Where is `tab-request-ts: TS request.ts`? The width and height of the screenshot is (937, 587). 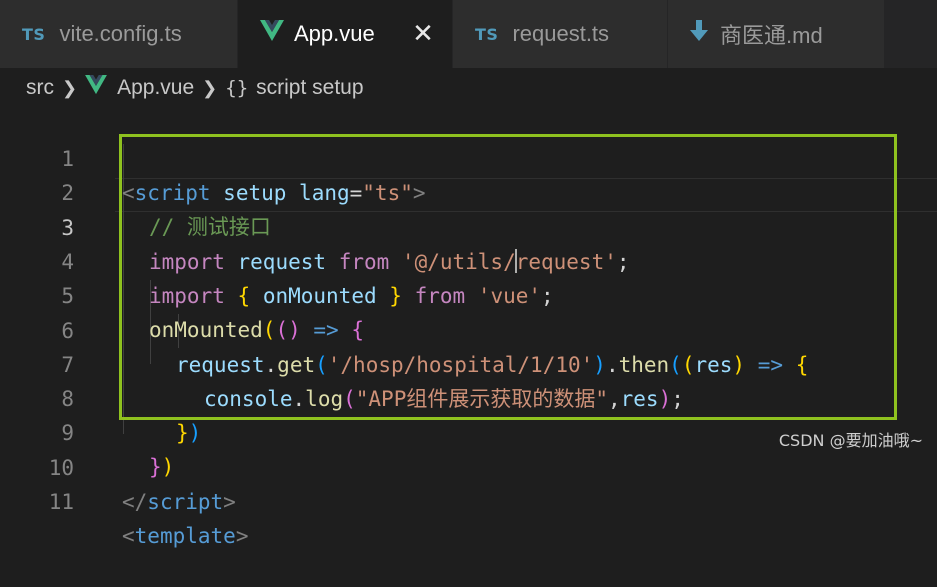 tab-request-ts: TS request.ts is located at coordinates (559, 34).